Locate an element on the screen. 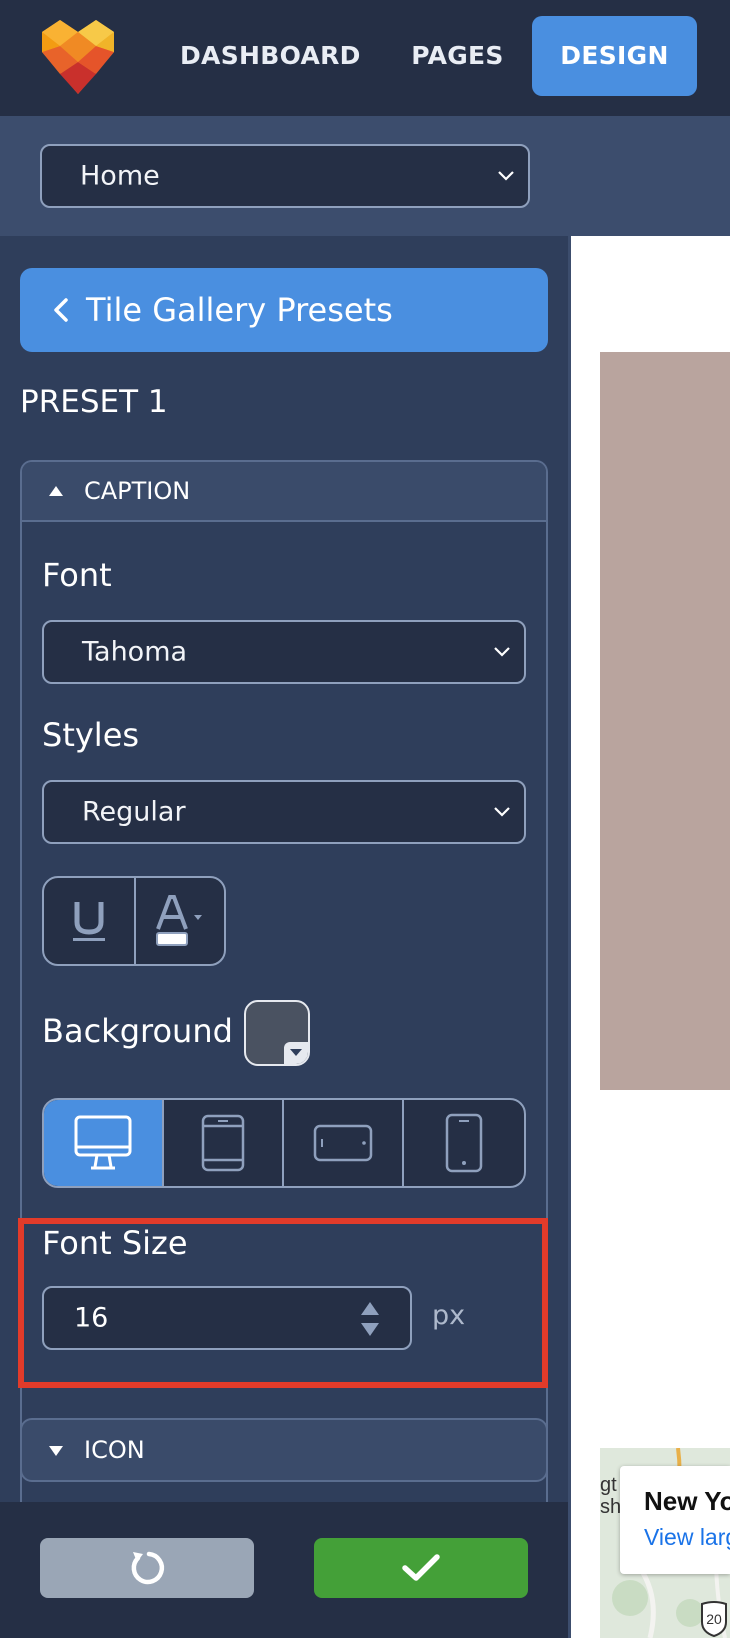 Image resolution: width=730 pixels, height=1638 pixels. reset-icon is located at coordinates (148, 1568).